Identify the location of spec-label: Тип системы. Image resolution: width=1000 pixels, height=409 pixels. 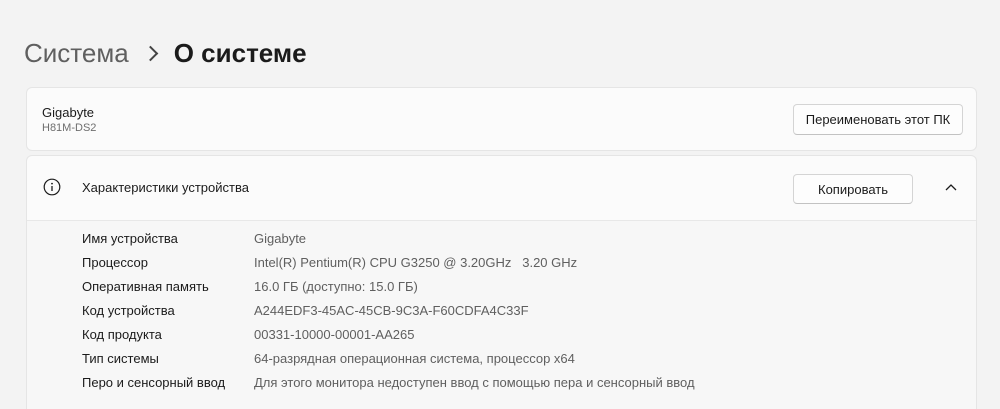
(120, 358).